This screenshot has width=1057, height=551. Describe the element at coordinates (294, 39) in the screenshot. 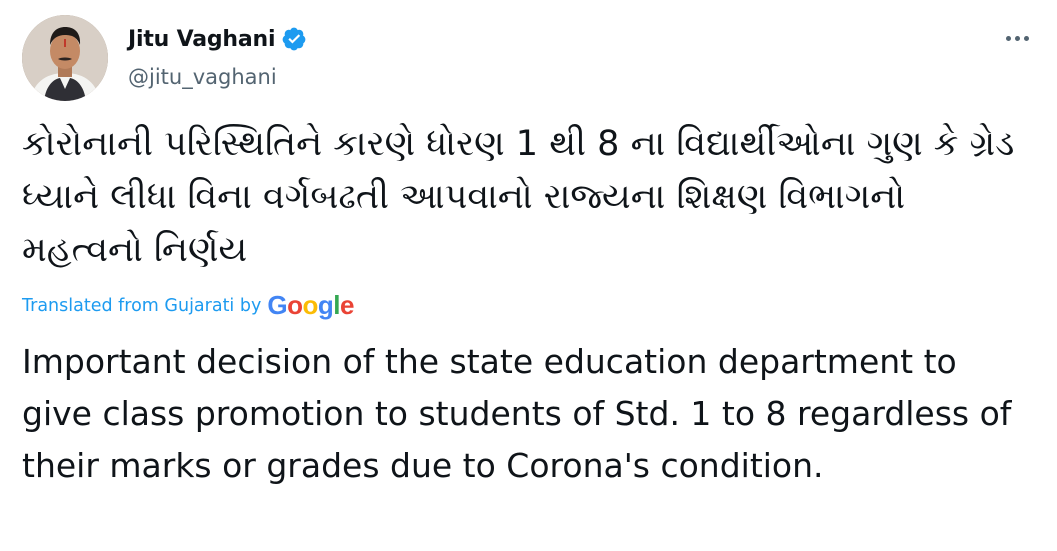

I see `verified-badge-icon` at that location.